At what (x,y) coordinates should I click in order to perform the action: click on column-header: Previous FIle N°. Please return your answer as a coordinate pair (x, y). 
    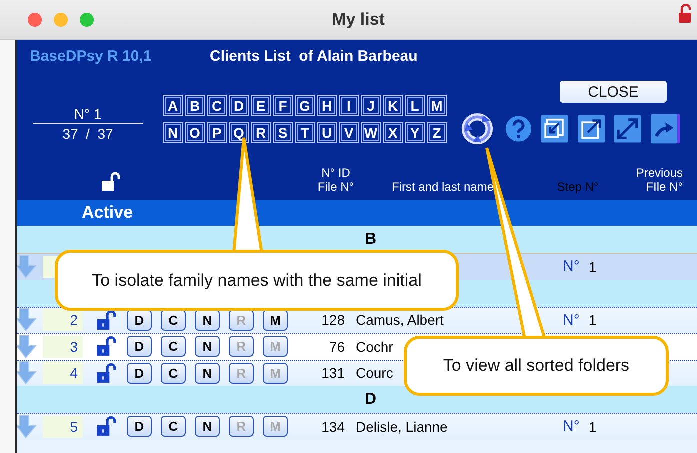
    Looking at the image, I should click on (656, 180).